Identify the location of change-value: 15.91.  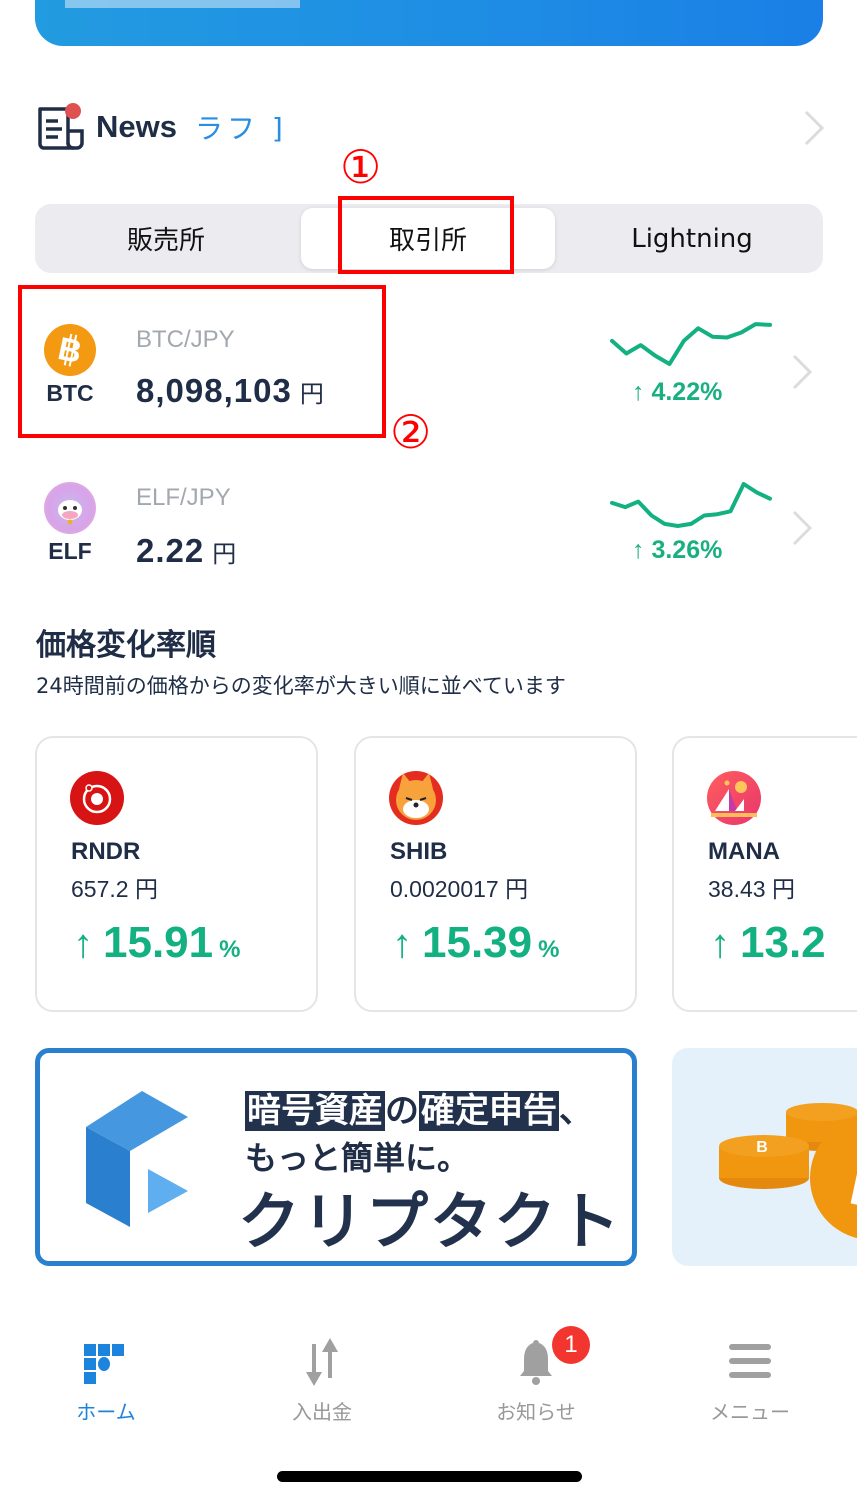
(158, 942).